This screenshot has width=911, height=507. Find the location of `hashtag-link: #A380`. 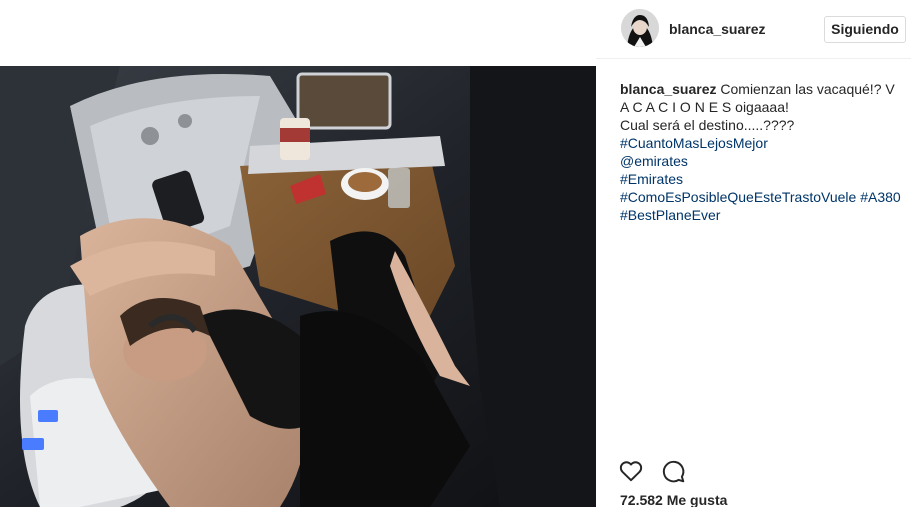

hashtag-link: #A380 is located at coordinates (880, 197).